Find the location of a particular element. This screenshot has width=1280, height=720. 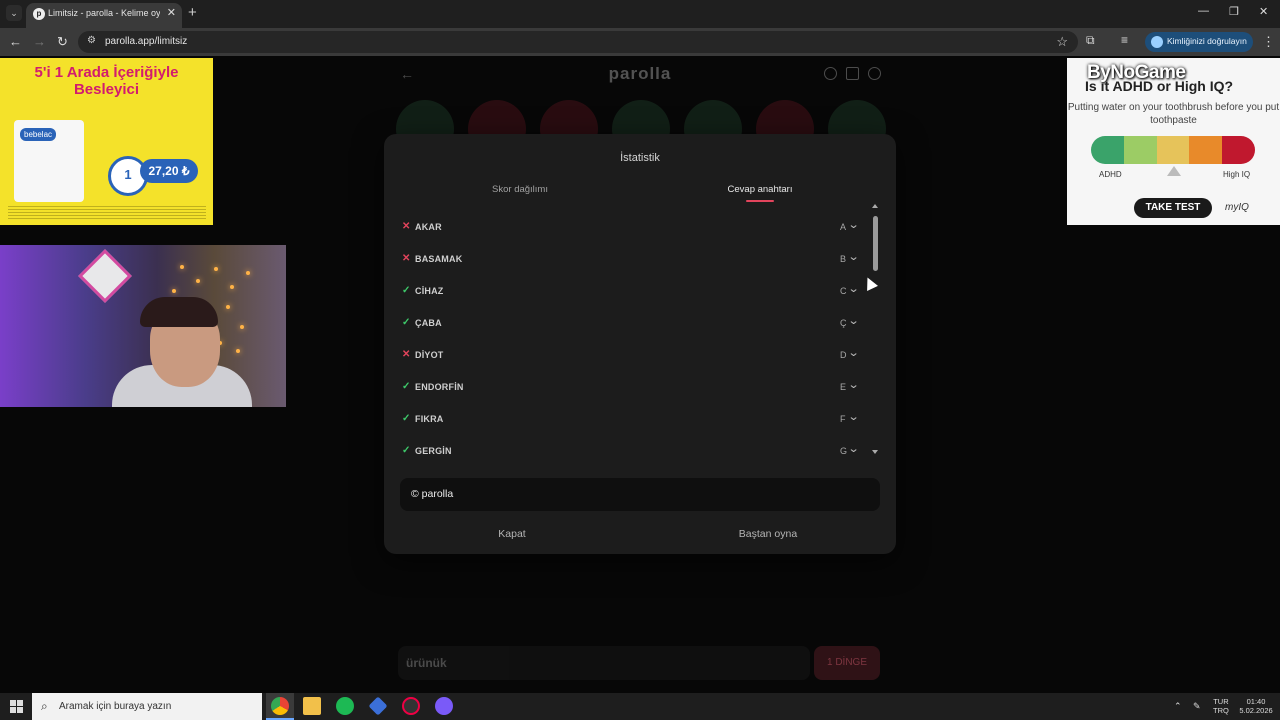

answer-word: GERGİN is located at coordinates (433, 451).